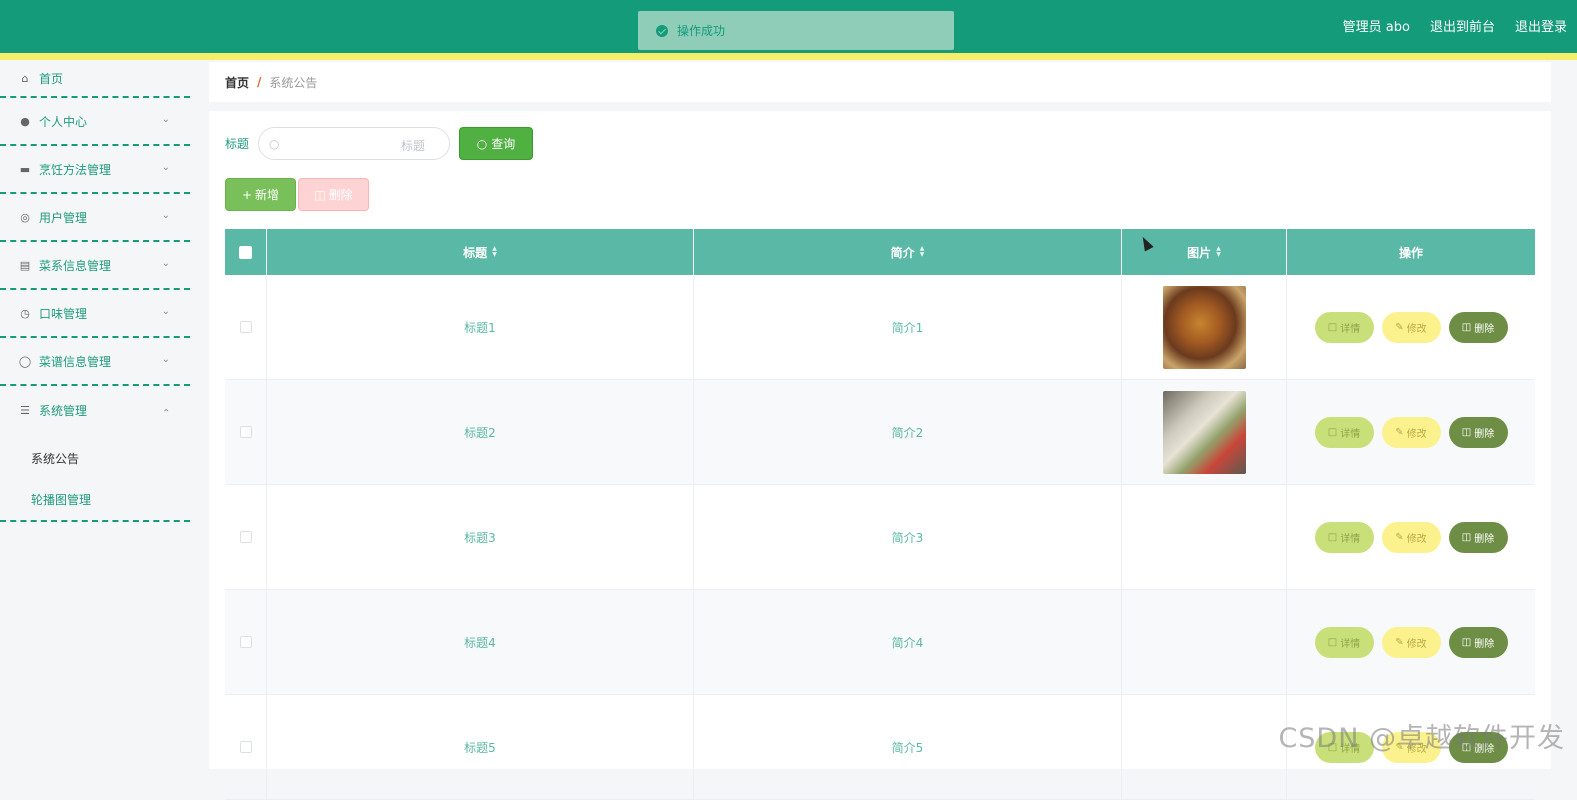  I want to click on exit-to-frontend-link: 退出到前台, so click(1462, 25).